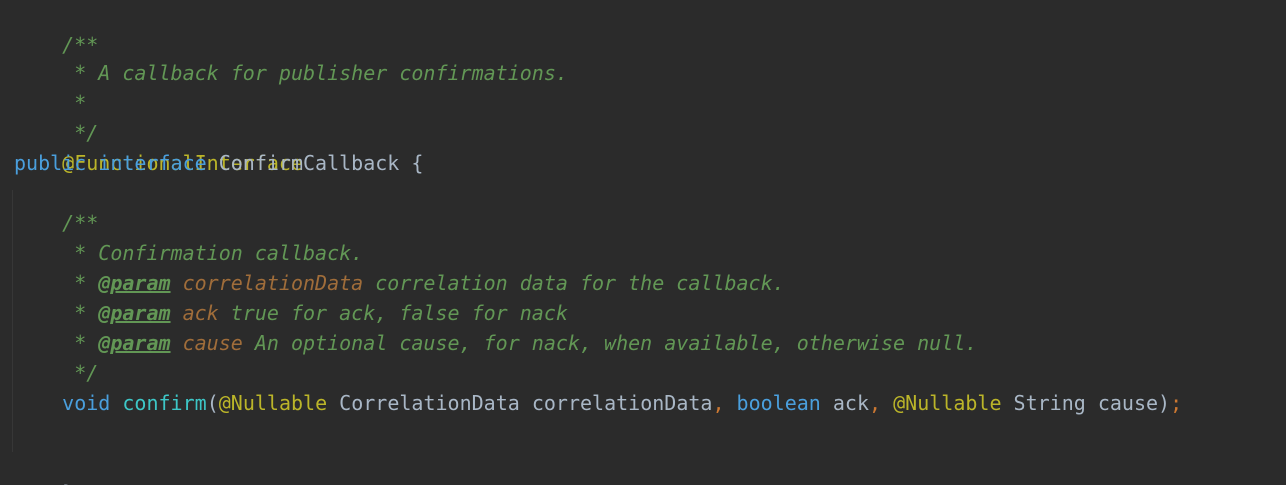  Describe the element at coordinates (158, 146) in the screenshot. I see `code-line-5: @FunctionalInterface` at that location.